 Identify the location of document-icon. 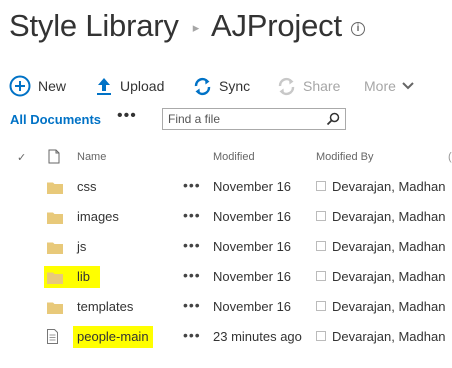
(54, 156).